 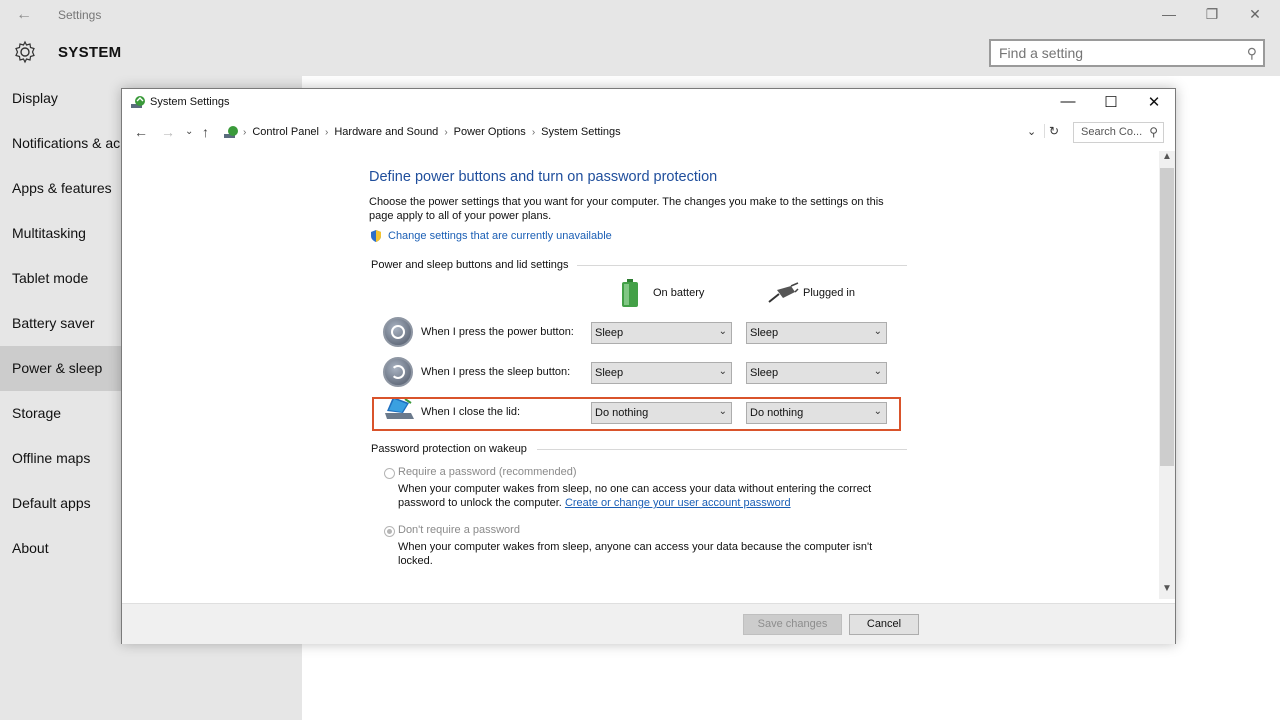 I want to click on app-titlebar: ← Settings — ❐ ✕, so click(x=640, y=15).